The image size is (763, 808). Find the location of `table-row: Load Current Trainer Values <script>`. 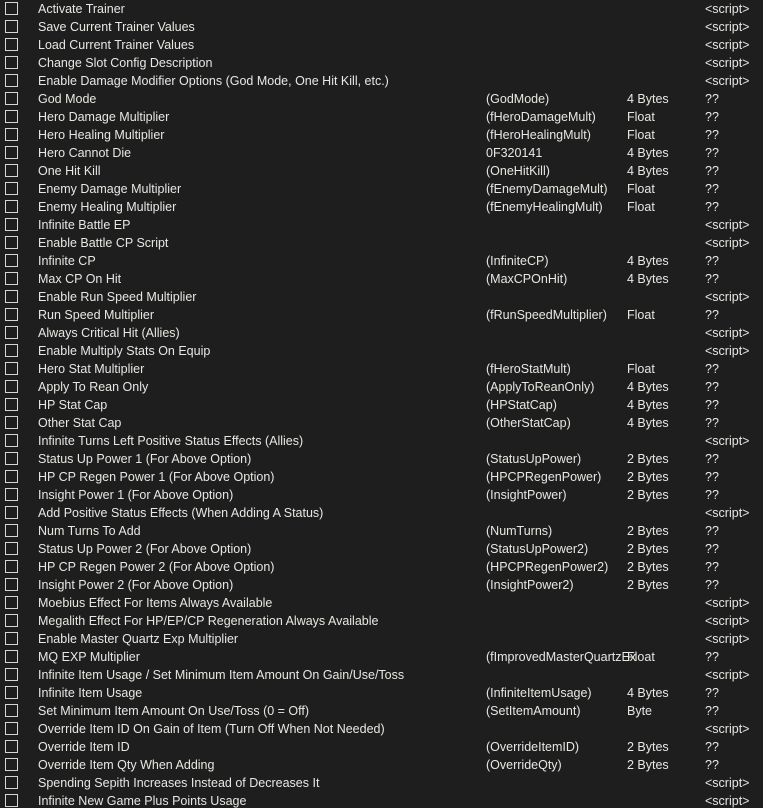

table-row: Load Current Trainer Values <script> is located at coordinates (381, 45).